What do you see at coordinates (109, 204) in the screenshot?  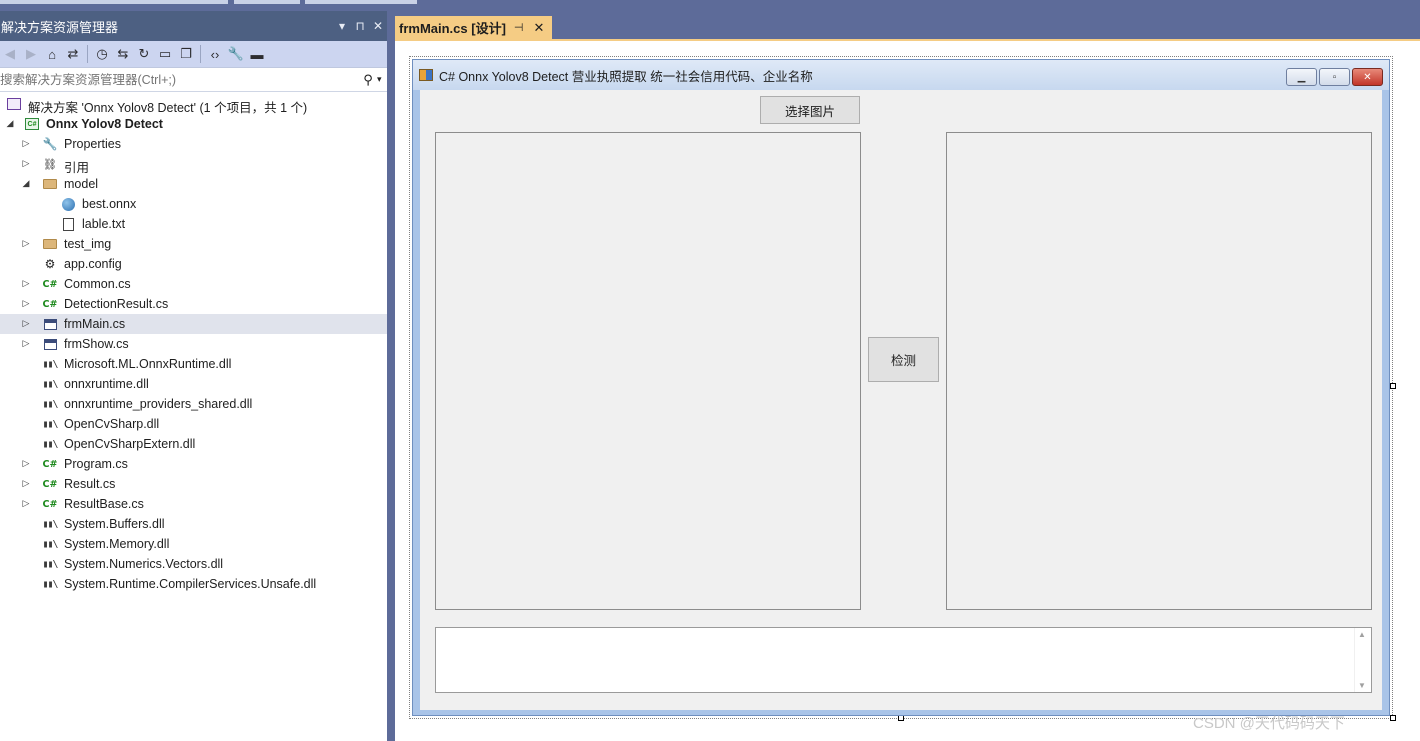 I see `tree-item-label: best.onnx` at bounding box center [109, 204].